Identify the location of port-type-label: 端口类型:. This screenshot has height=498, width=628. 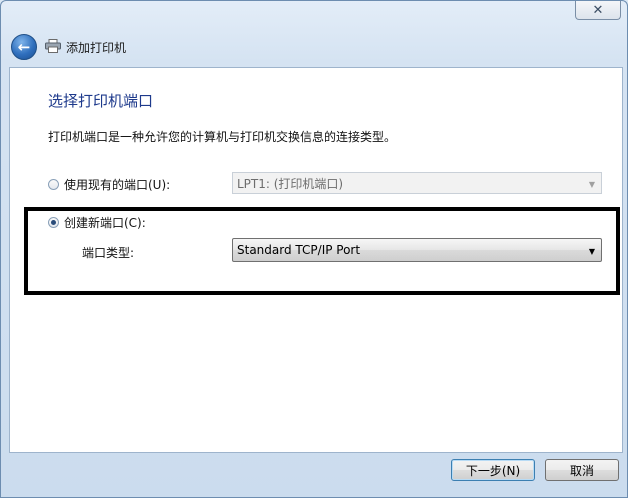
(108, 253).